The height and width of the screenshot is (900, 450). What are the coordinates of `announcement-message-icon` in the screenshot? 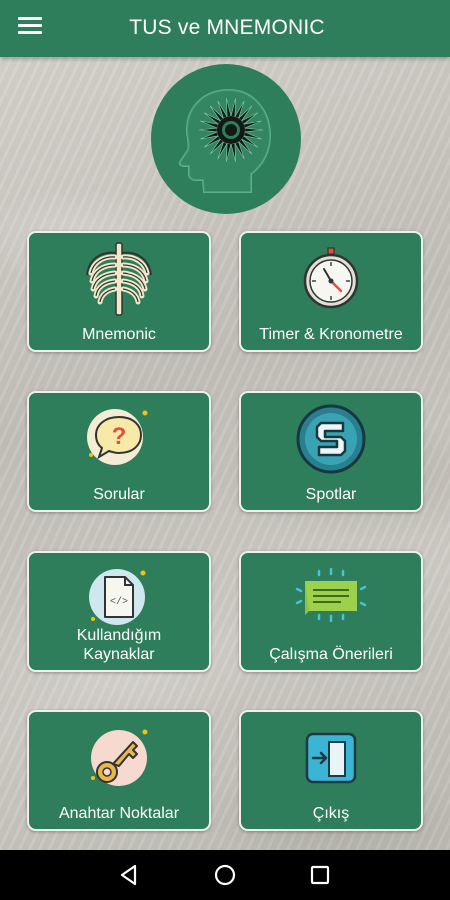 It's located at (331, 599).